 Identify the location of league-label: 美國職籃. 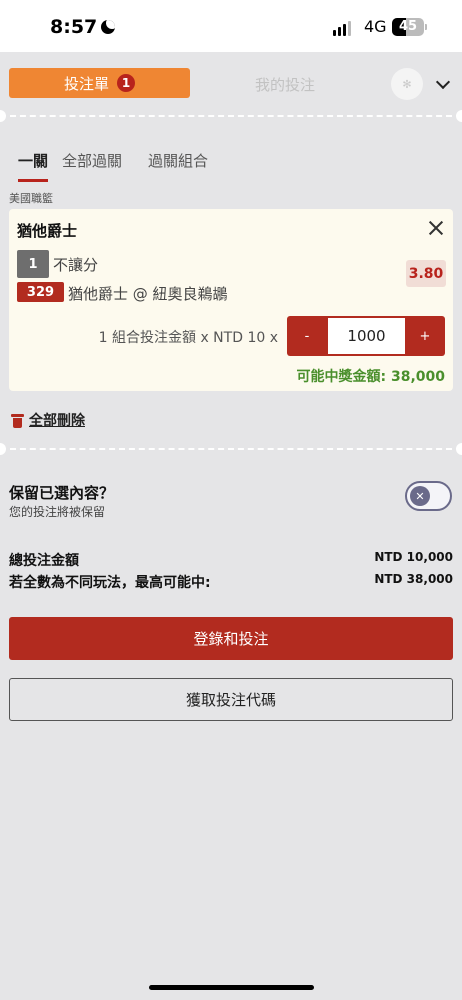
(31, 198).